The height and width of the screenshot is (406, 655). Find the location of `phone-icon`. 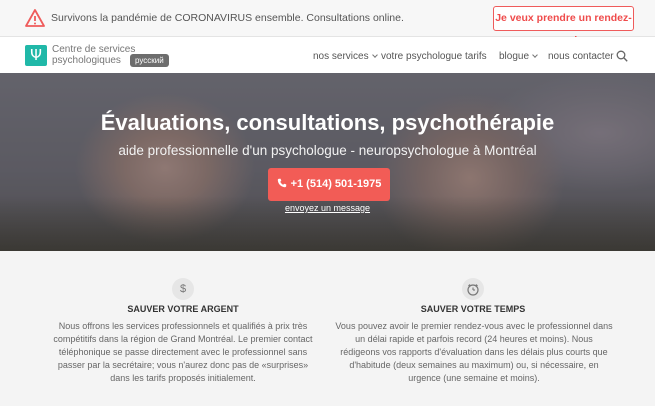

phone-icon is located at coordinates (281, 183).